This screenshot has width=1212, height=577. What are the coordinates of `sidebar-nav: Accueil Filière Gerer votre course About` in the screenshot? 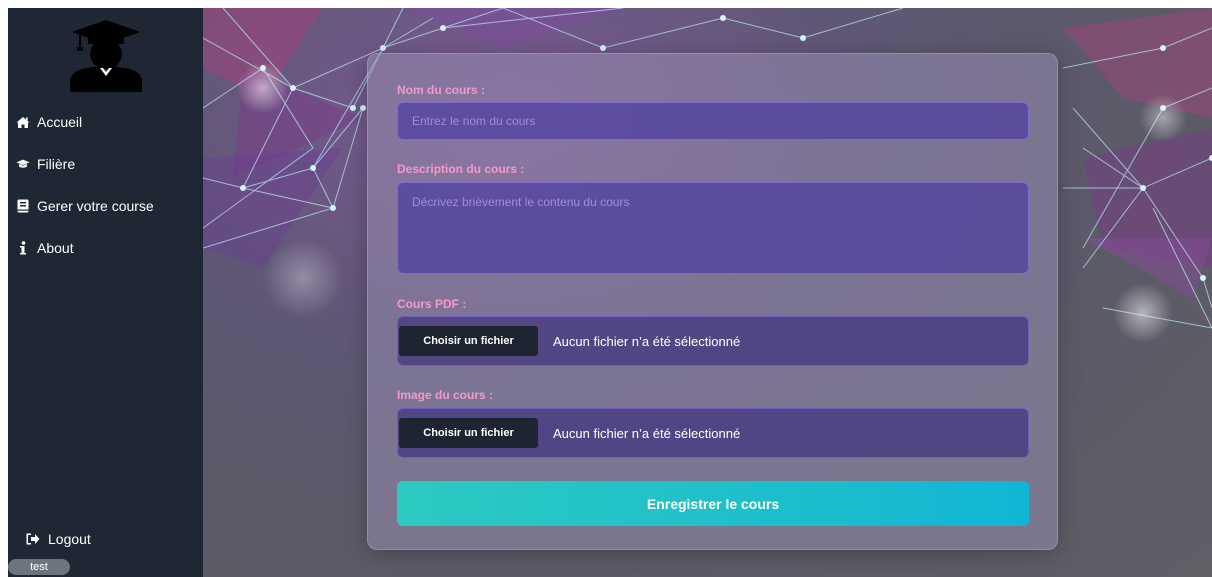 It's located at (105, 185).